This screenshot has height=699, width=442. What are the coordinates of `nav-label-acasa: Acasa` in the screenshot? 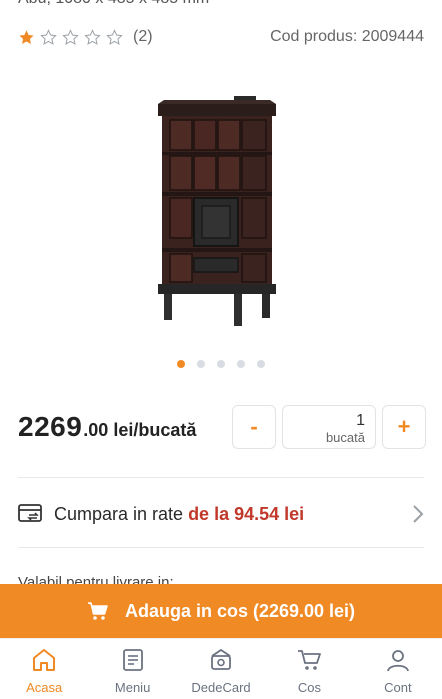 It's located at (44, 687).